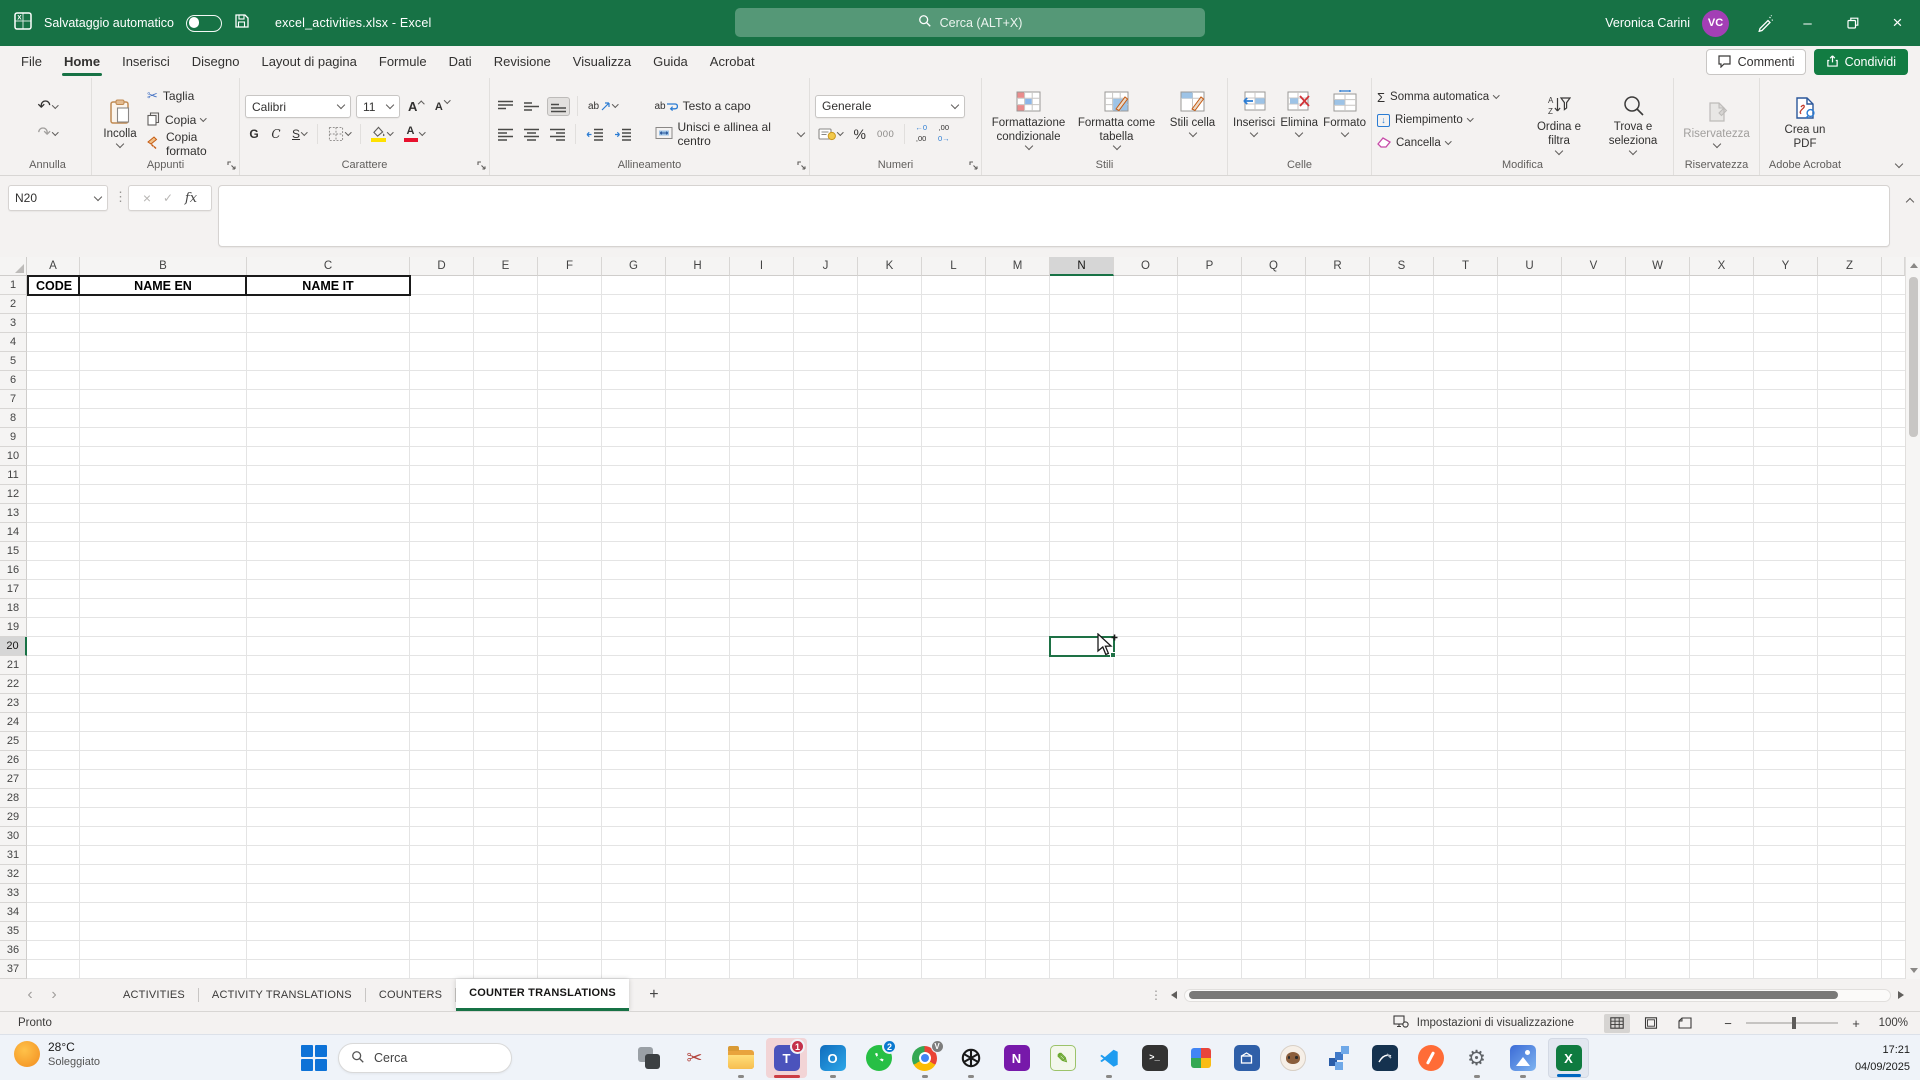  What do you see at coordinates (1901, 995) in the screenshot?
I see `hscroll-right-icon` at bounding box center [1901, 995].